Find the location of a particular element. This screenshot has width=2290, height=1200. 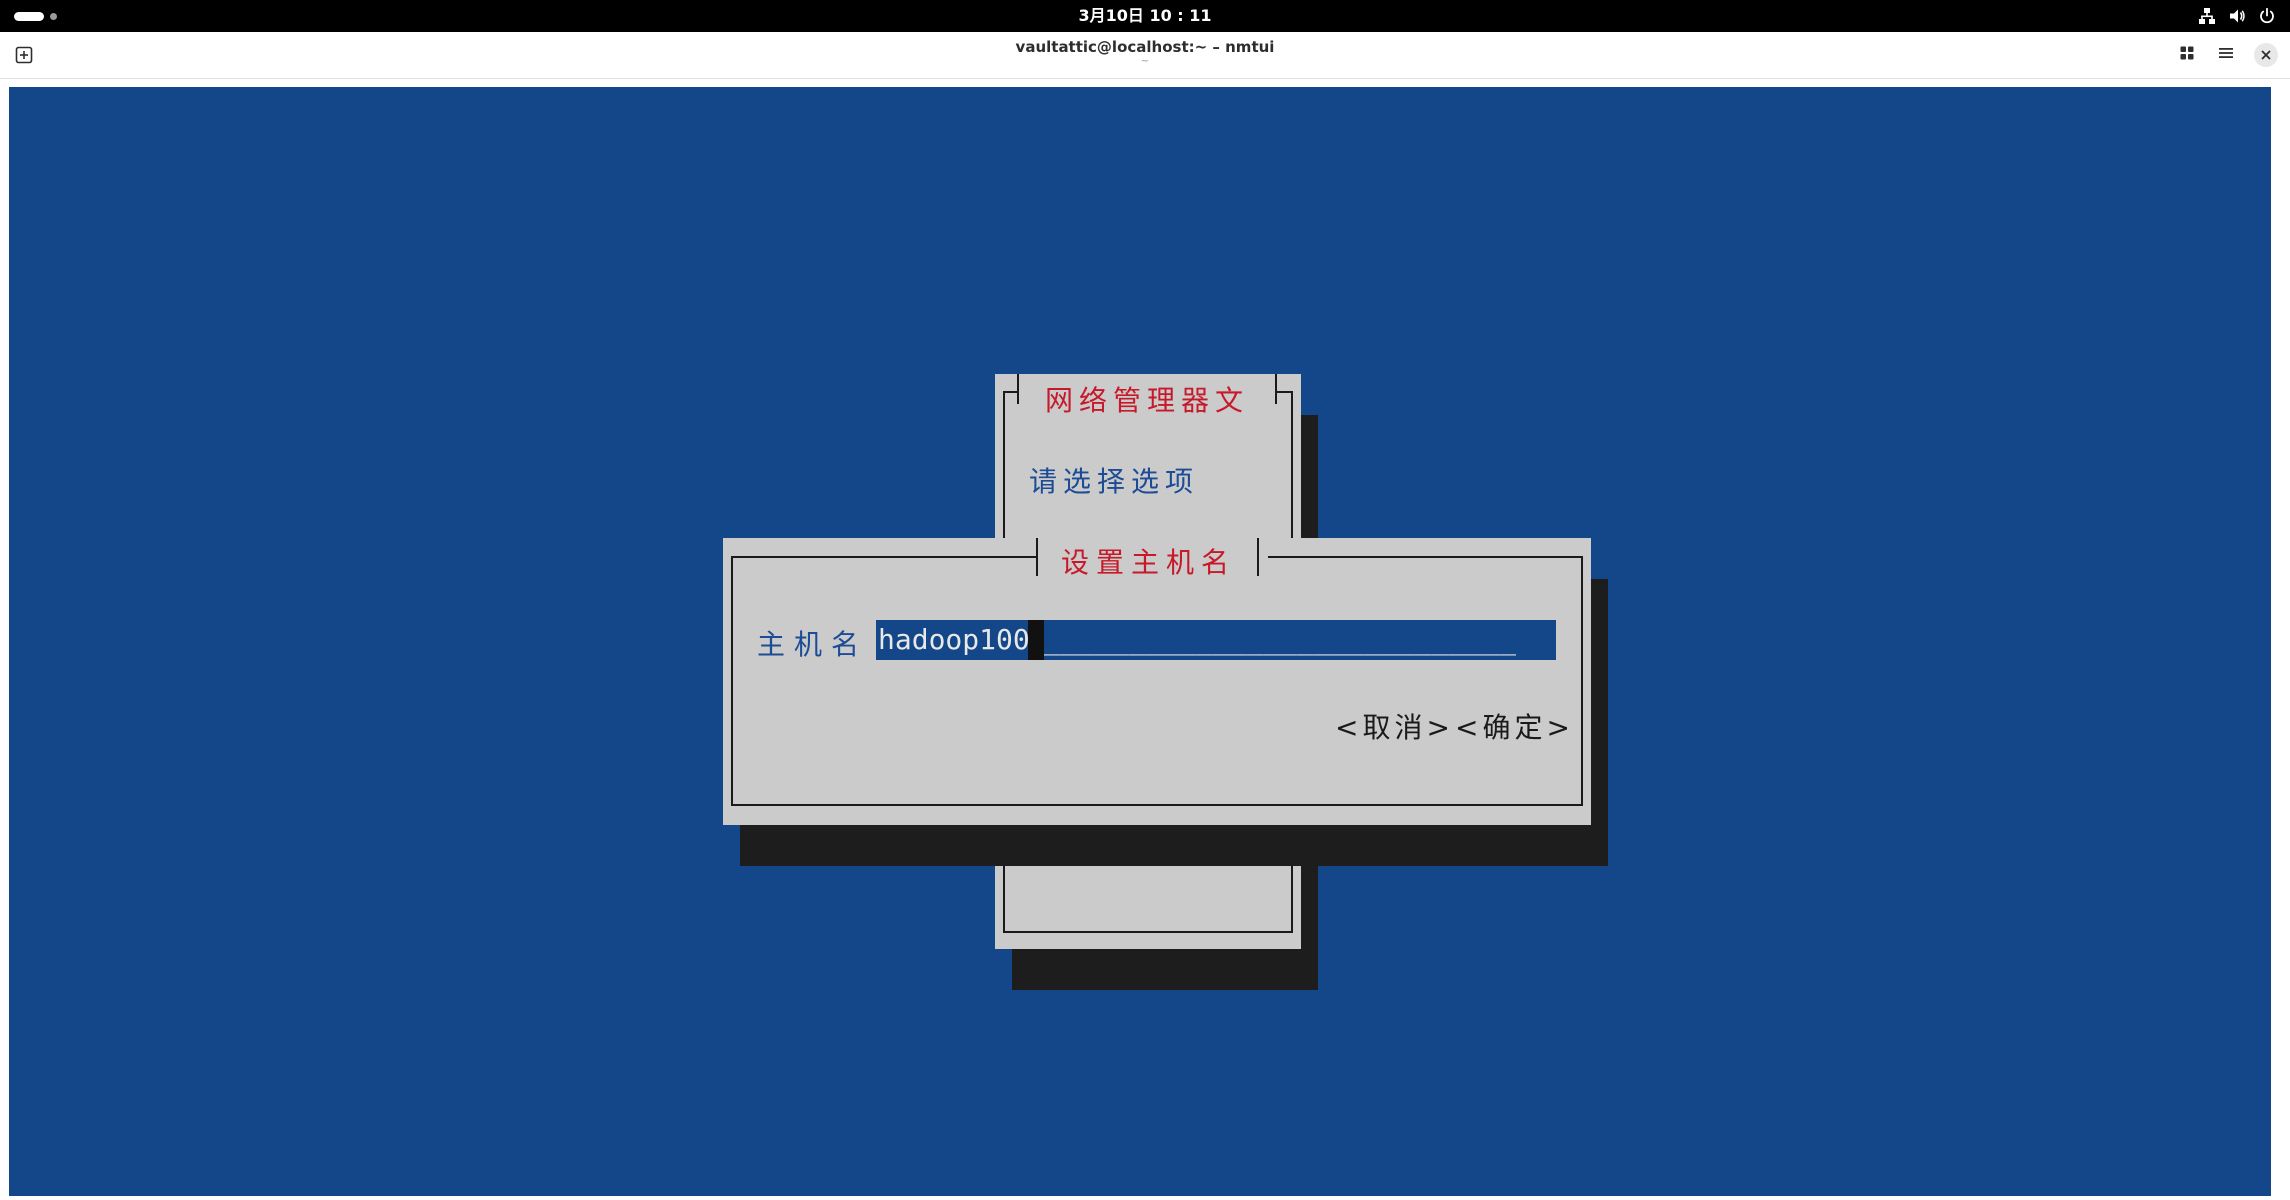

hostname-input-fill: ____________________________ is located at coordinates (1280, 639).